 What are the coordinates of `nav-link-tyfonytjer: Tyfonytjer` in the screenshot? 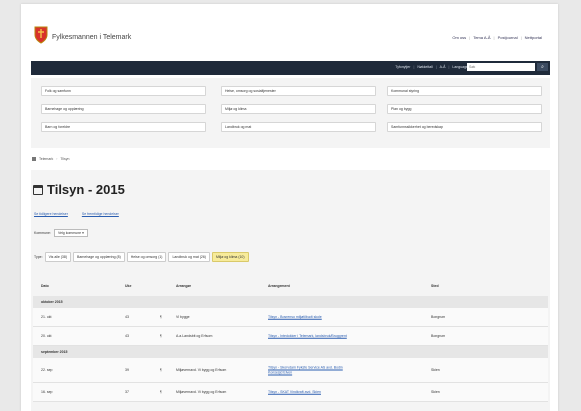 It's located at (402, 67).